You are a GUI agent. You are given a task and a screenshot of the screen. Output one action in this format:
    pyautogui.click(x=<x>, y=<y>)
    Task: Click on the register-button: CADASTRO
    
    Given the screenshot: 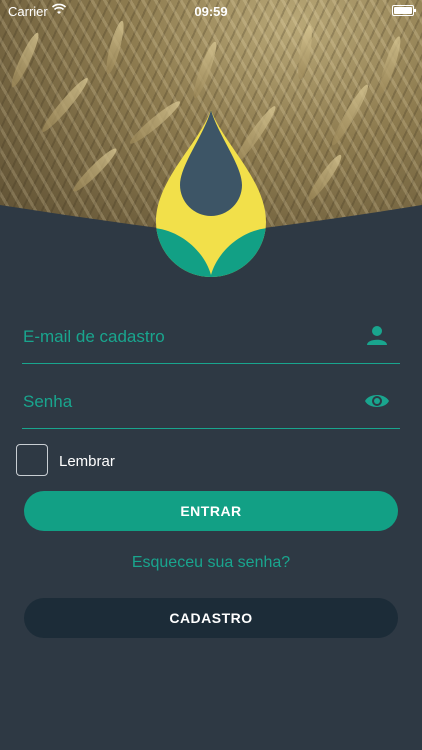 What is the action you would take?
    pyautogui.click(x=211, y=618)
    